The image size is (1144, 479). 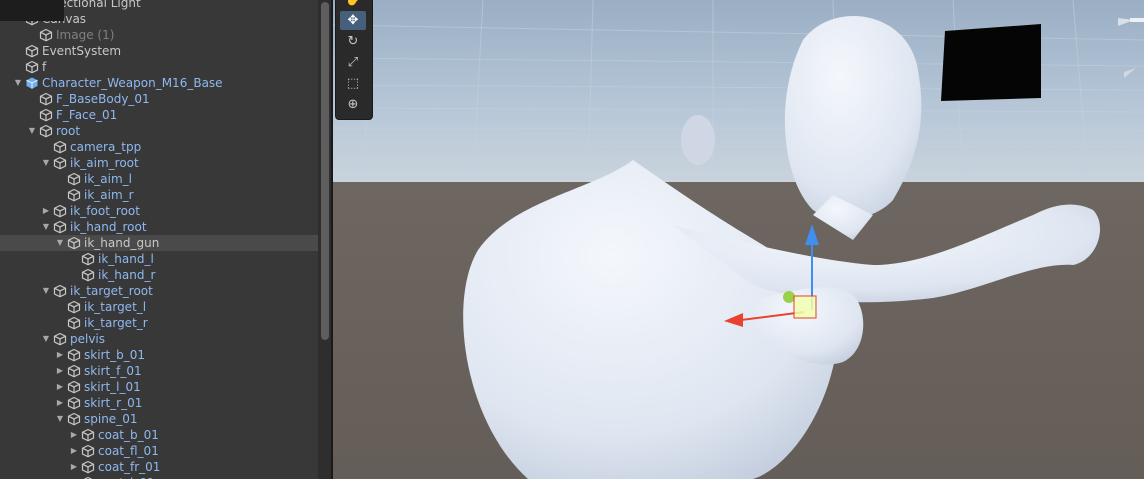 What do you see at coordinates (159, 227) in the screenshot?
I see `hierarchy-item-ik-hand-root: ▼ ik_hand_root` at bounding box center [159, 227].